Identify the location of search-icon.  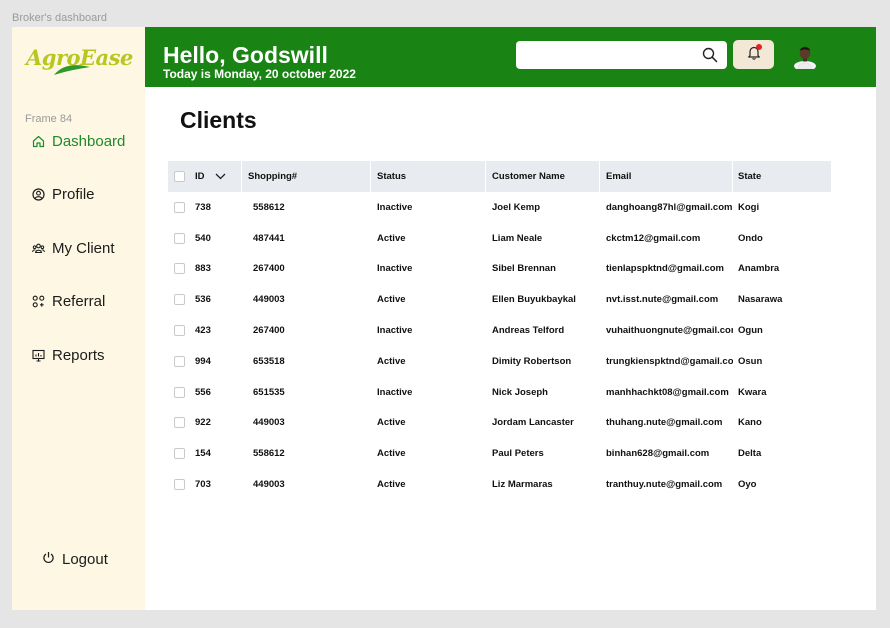
(710, 57).